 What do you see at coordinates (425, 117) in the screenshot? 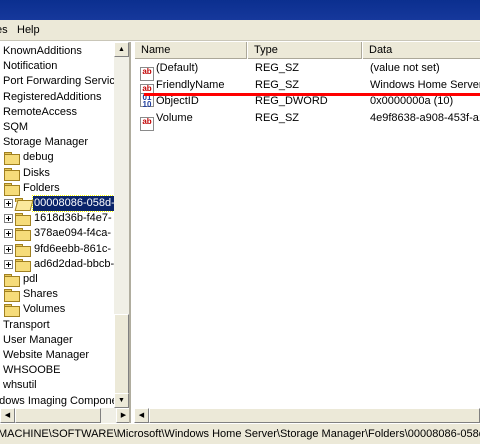
I see `value-data: 4e9f8638-a908-453f-a1` at bounding box center [425, 117].